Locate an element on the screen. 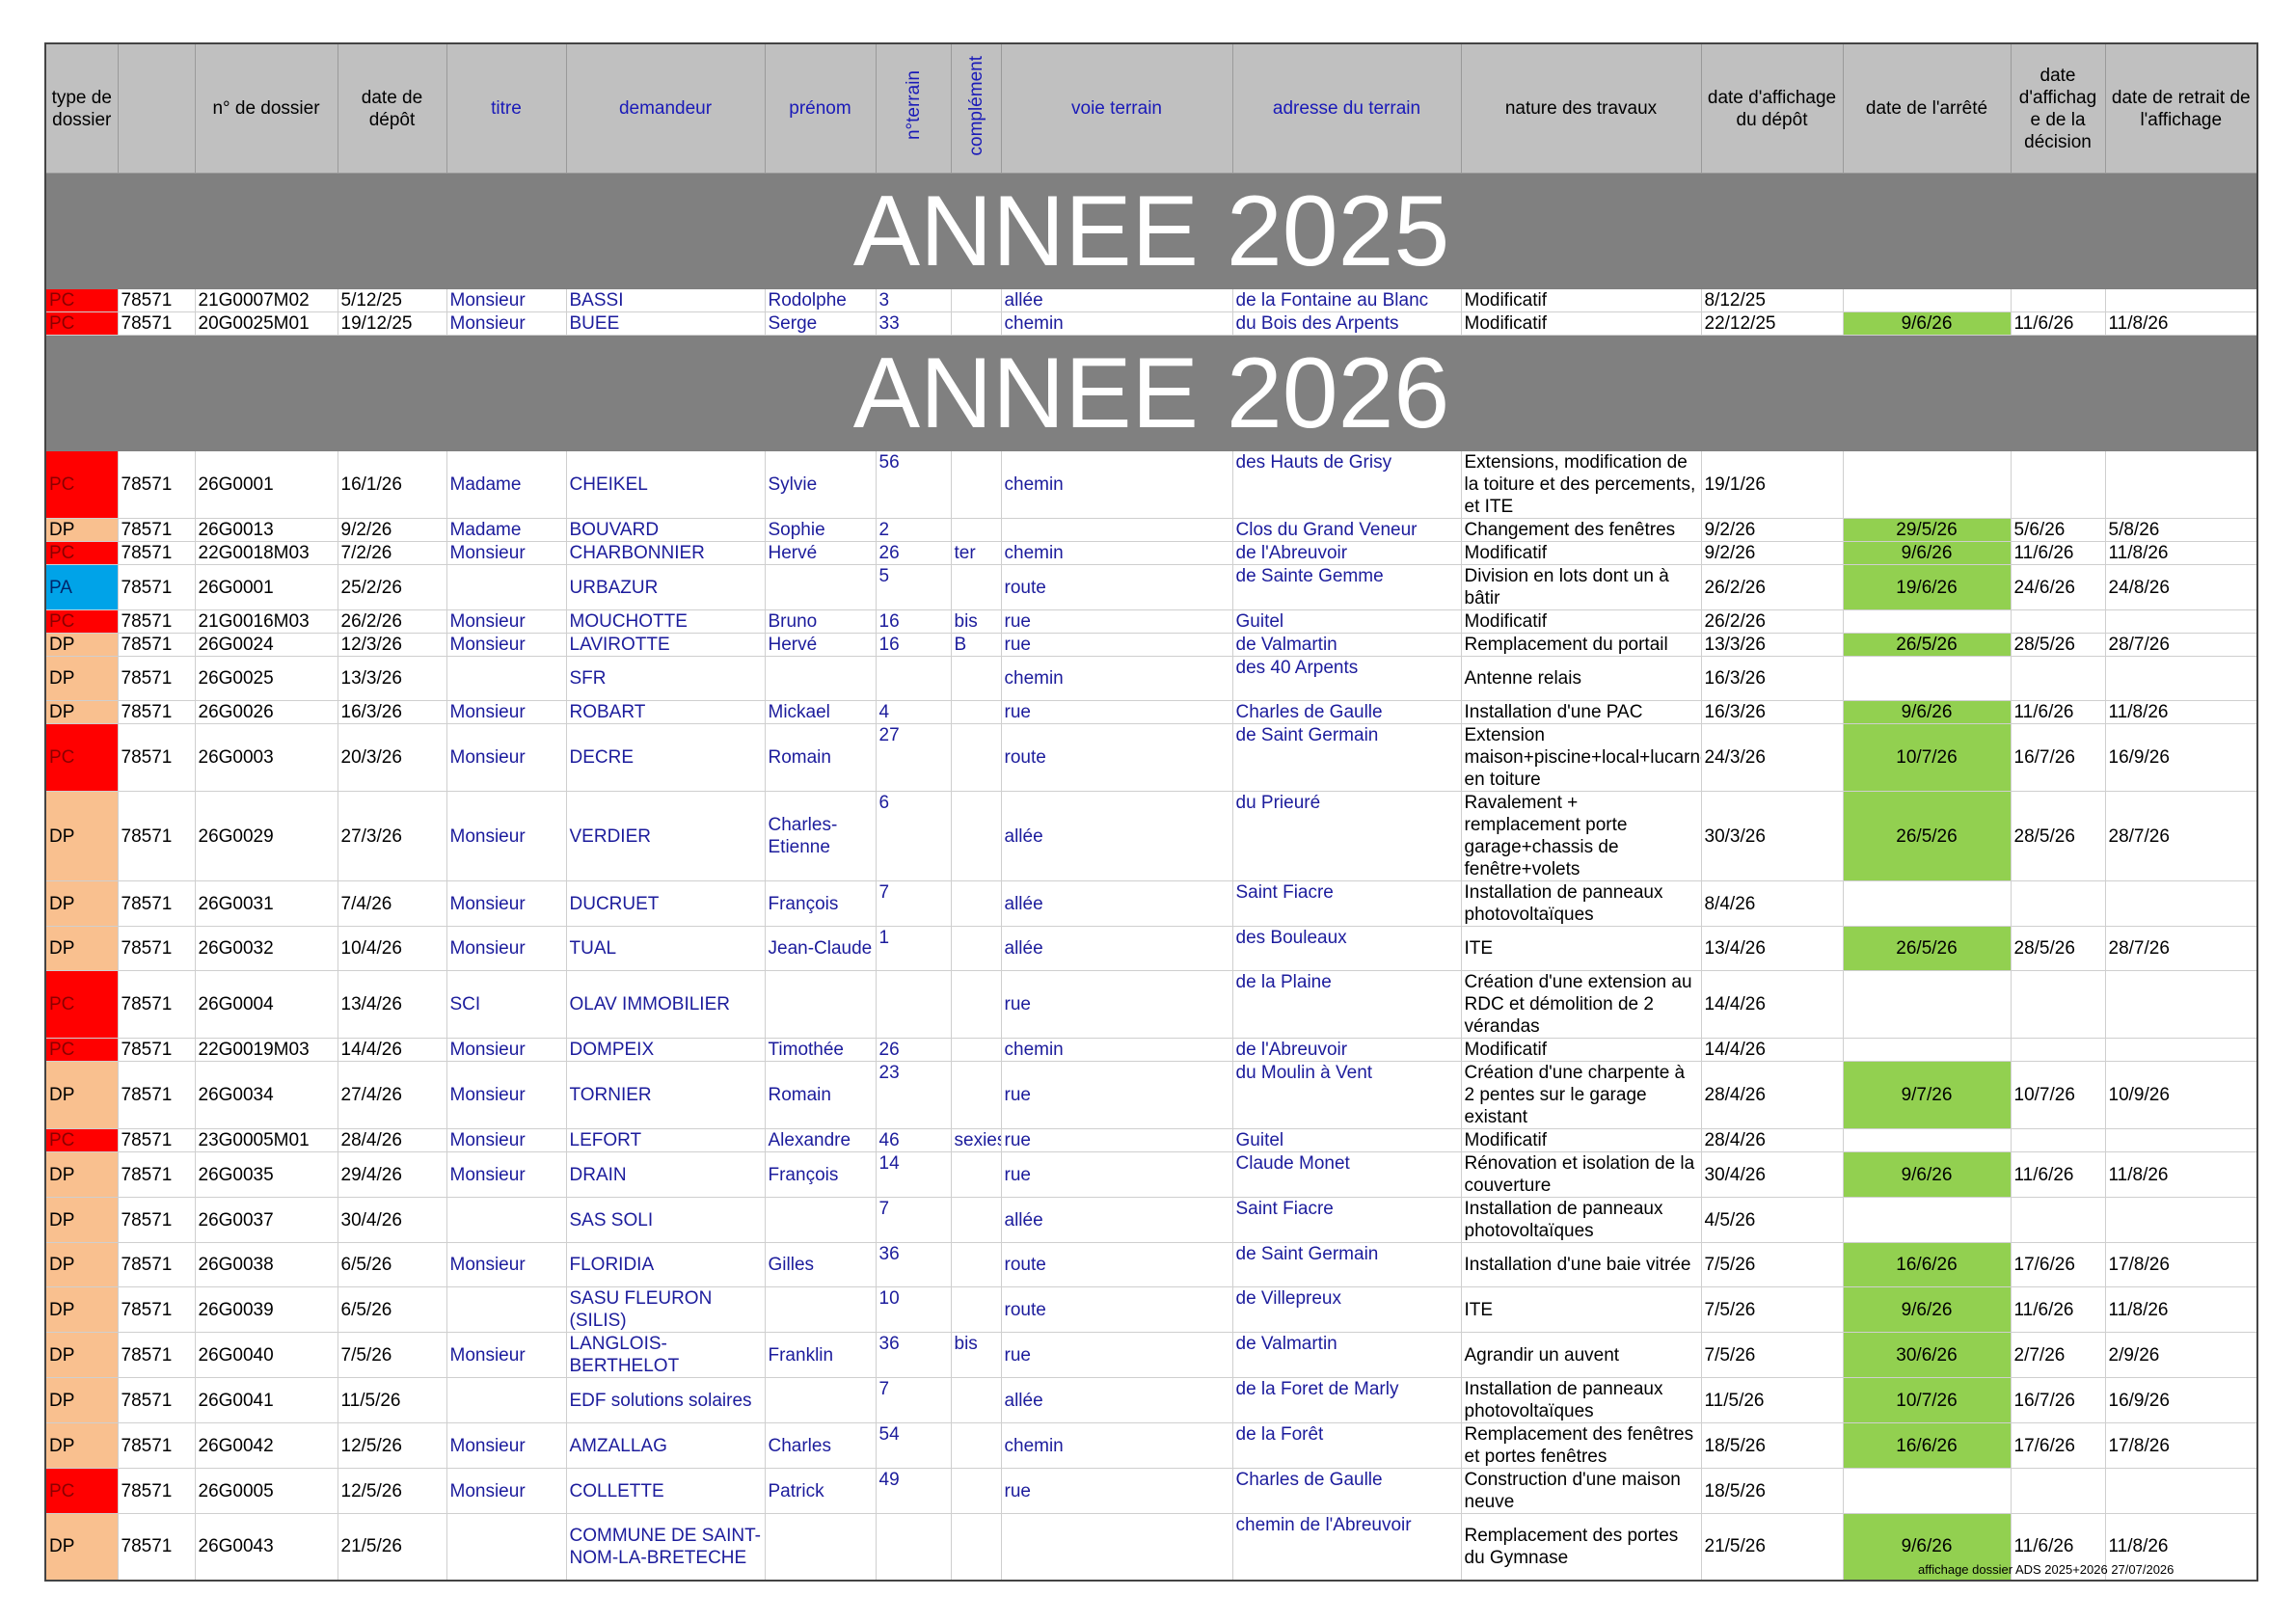 The image size is (2296, 1623). cell-date-depot: 16/1/26 is located at coordinates (392, 484).